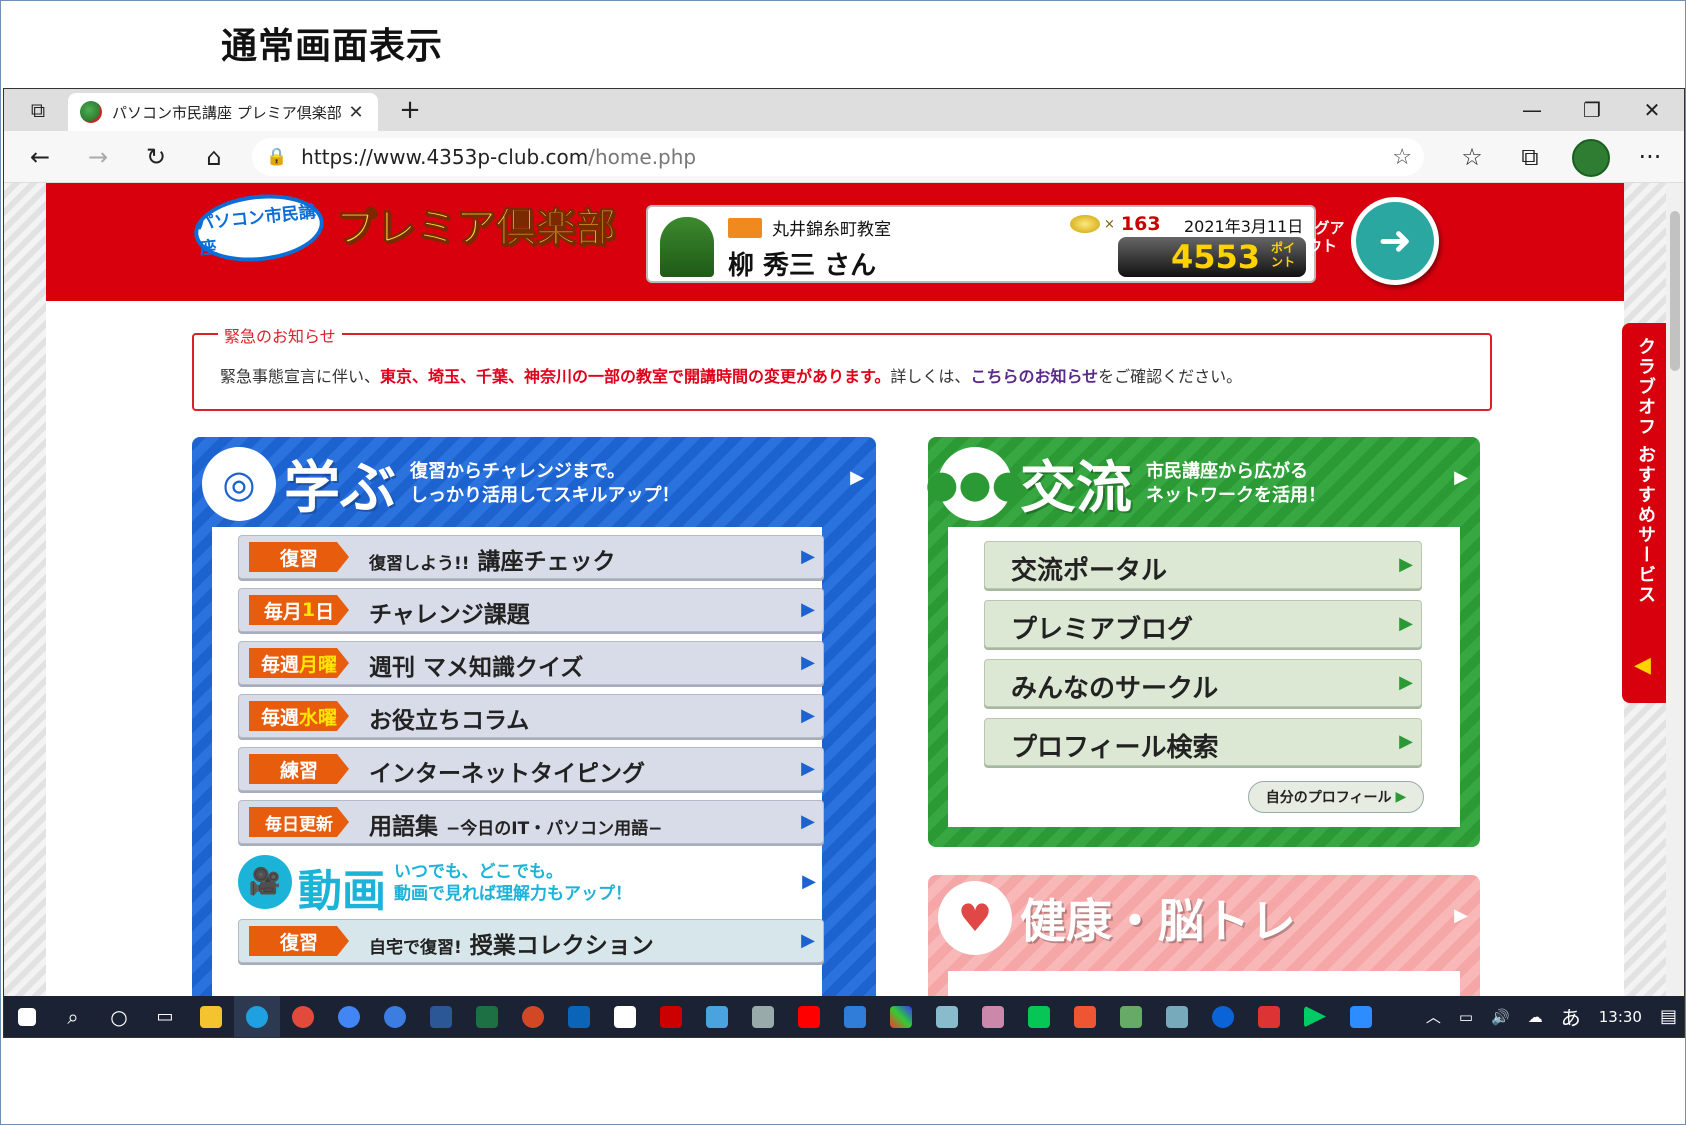 This screenshot has height=1125, width=1686. What do you see at coordinates (838, 157) in the screenshot?
I see `address-bar: 🔒 https://www.4353p-club.com/home.php ☆` at bounding box center [838, 157].